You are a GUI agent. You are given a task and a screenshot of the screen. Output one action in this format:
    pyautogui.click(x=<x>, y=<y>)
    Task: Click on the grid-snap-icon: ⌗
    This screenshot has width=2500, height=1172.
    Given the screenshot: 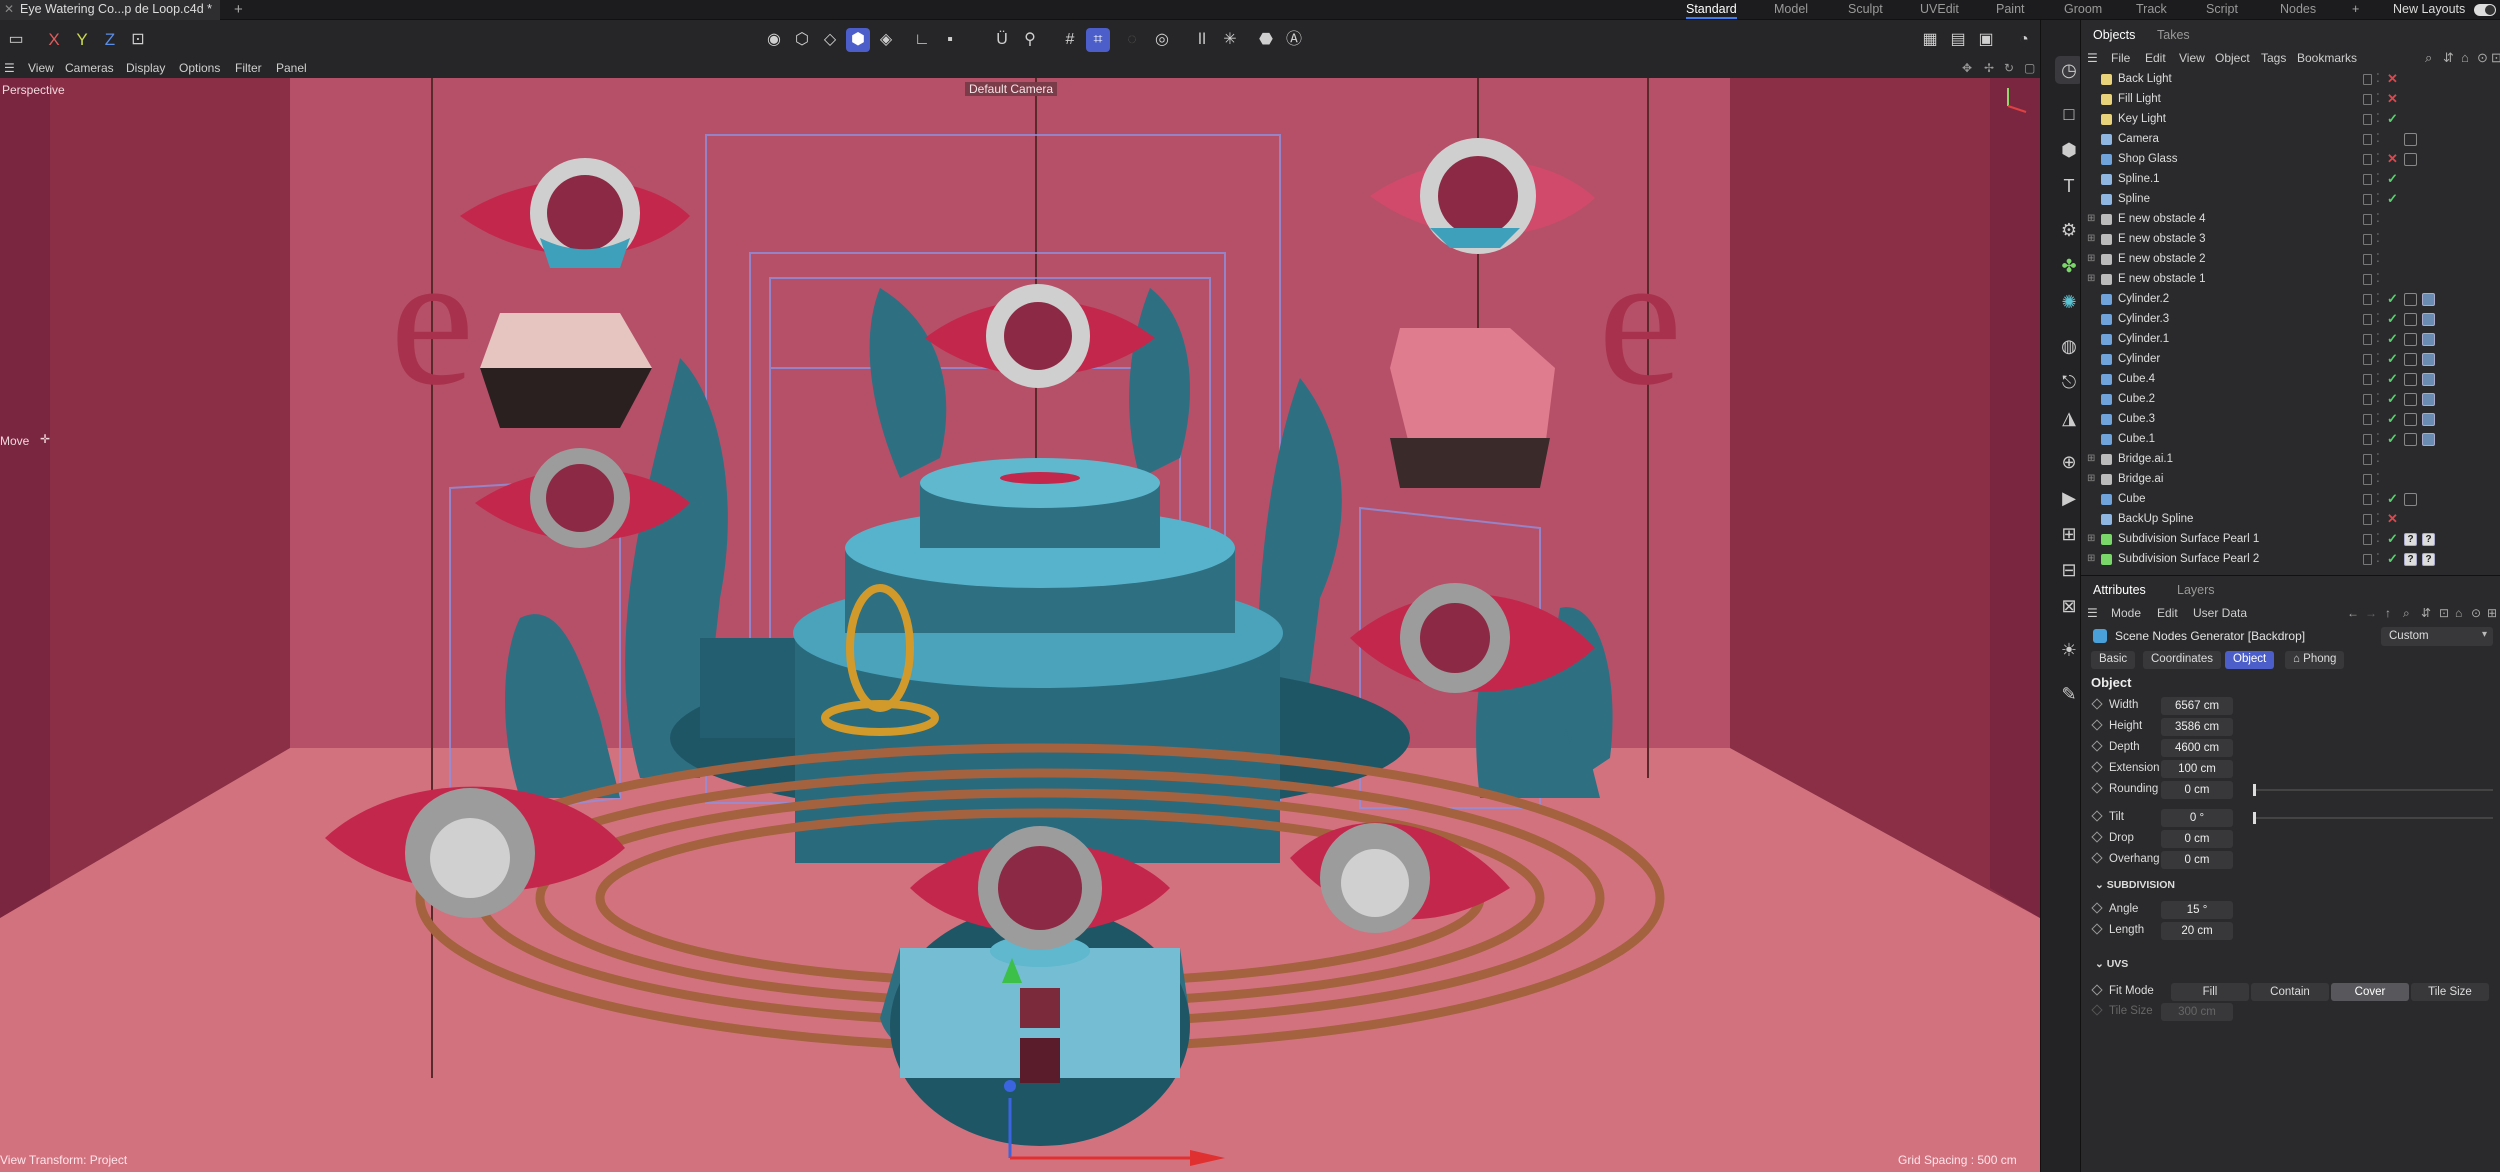 What is the action you would take?
    pyautogui.click(x=1098, y=40)
    